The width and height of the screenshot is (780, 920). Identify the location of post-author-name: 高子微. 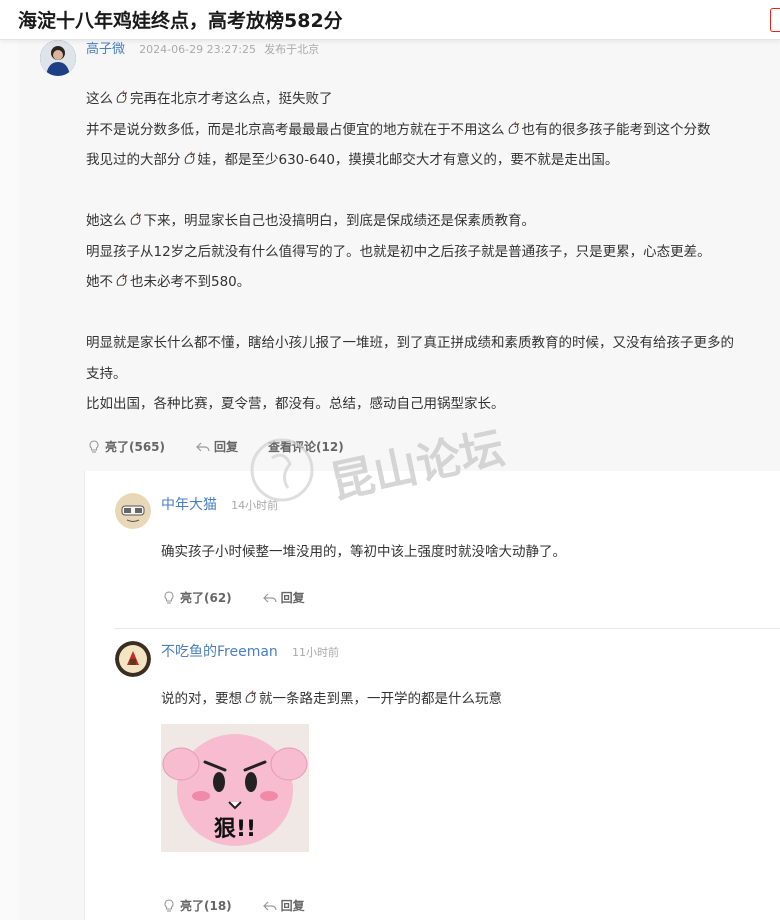
(105, 49).